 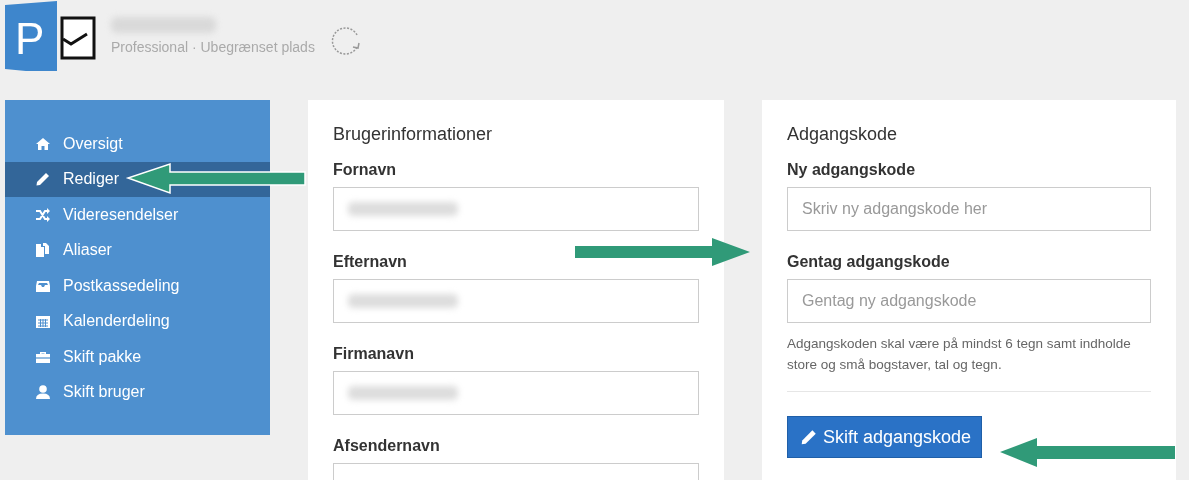 I want to click on sidebar-item: Videresendelser, so click(x=137, y=215).